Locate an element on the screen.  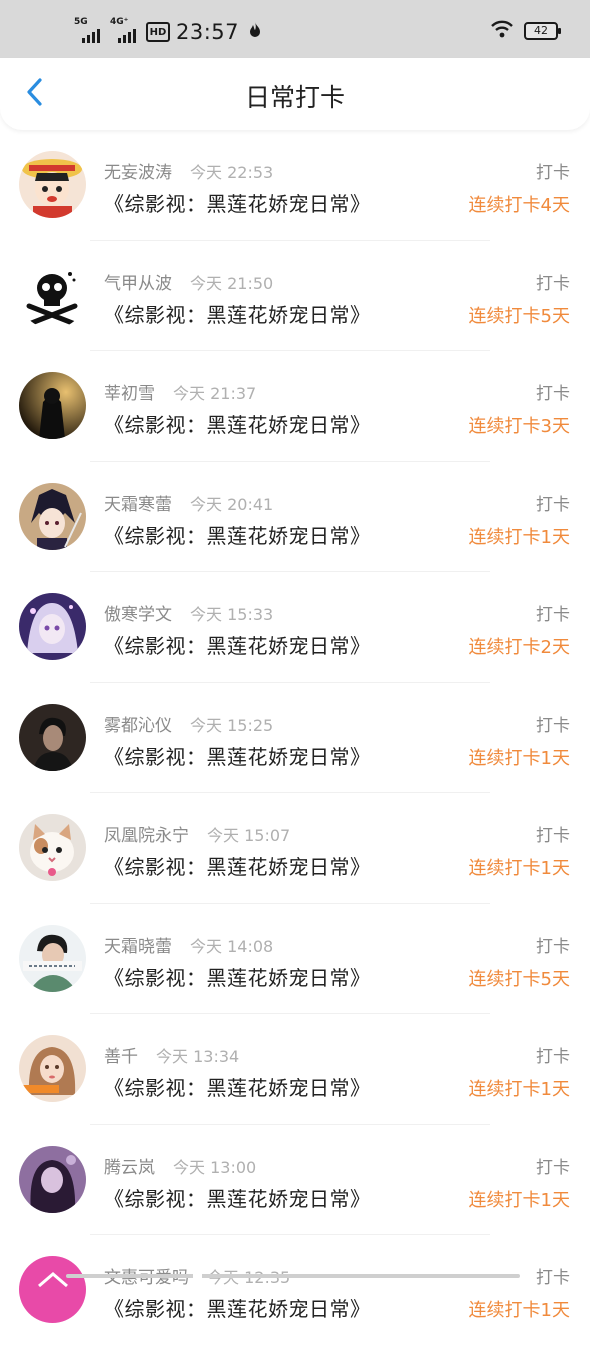
checkin-row: 傲寒学文 今天 15:33 《综影视：黑莲花娇宠日常》 打卡 连续打卡2天 is located at coordinates (295, 627).